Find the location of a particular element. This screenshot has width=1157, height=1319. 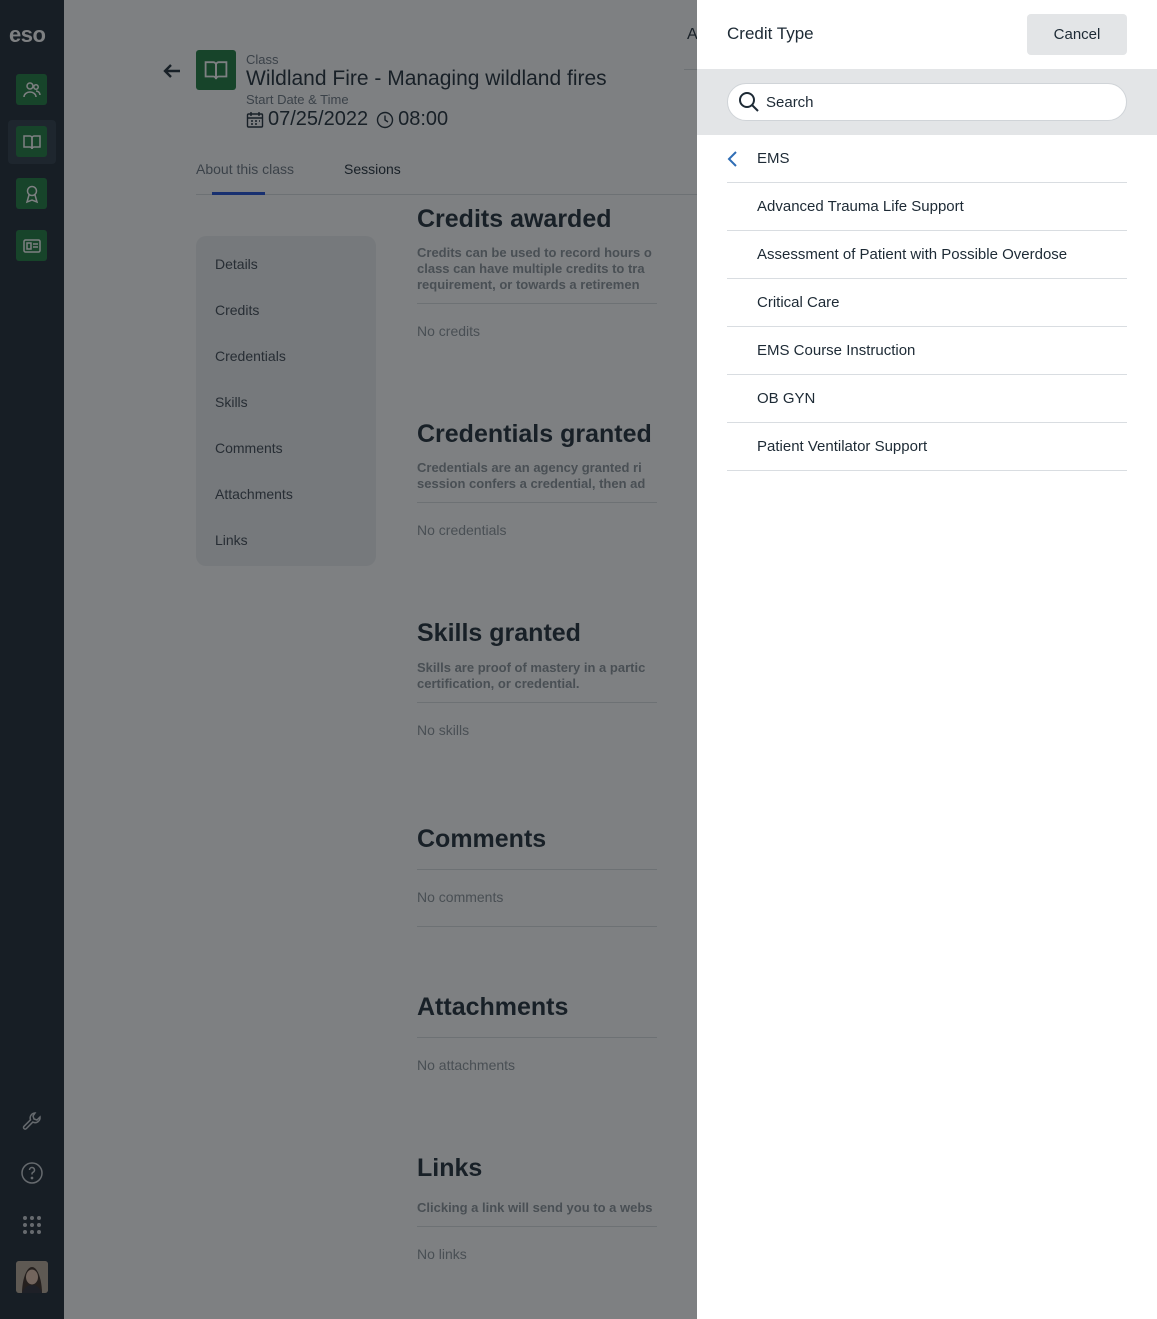

comments-divider is located at coordinates (537, 869).